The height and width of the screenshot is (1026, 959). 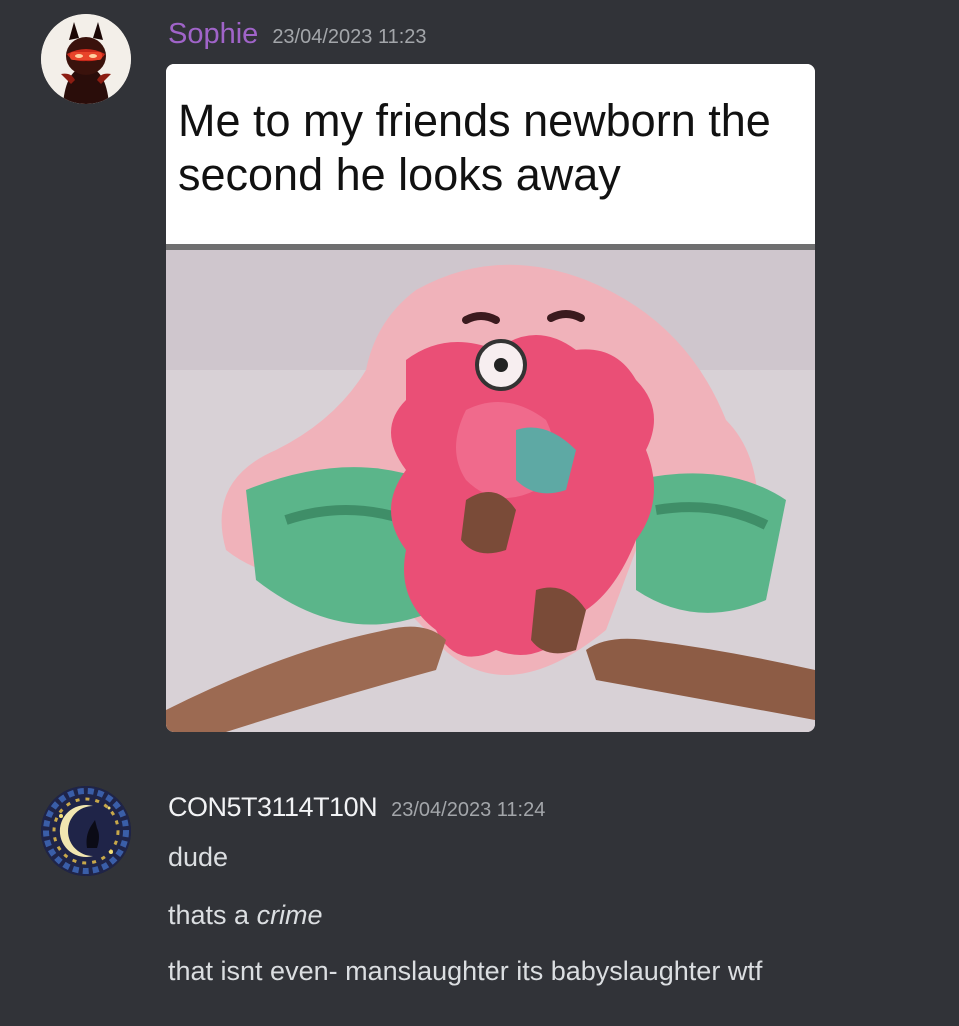 I want to click on message-header: Sophie 23/04/2023 11:23, so click(x=297, y=34).